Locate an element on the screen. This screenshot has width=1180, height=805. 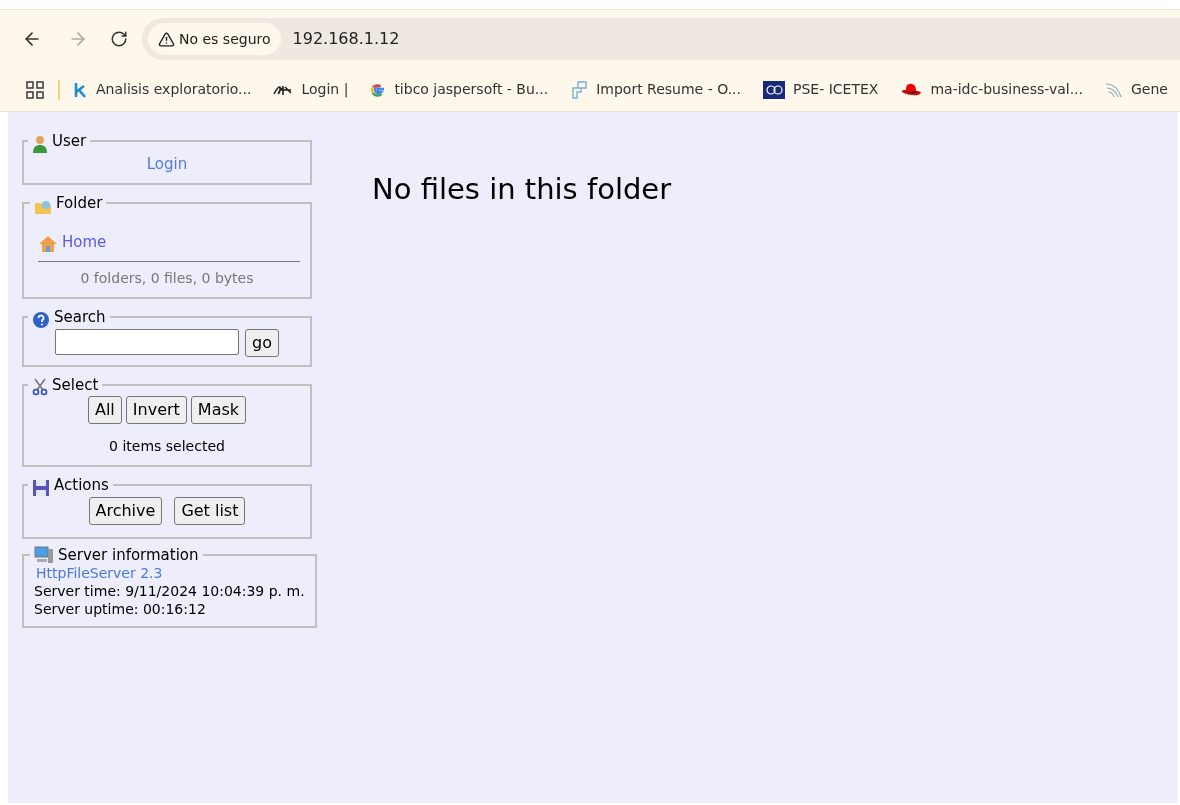
google-icon is located at coordinates (378, 89).